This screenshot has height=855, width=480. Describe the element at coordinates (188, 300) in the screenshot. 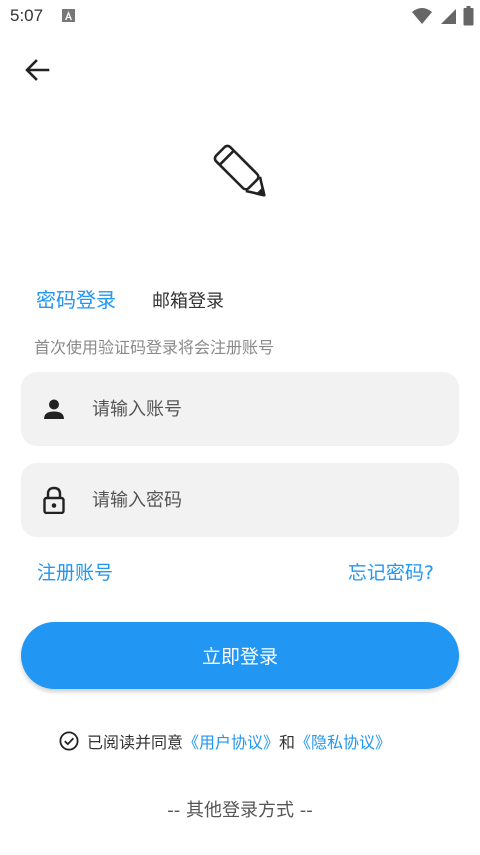

I see `tab-email-login: 邮箱登录` at that location.